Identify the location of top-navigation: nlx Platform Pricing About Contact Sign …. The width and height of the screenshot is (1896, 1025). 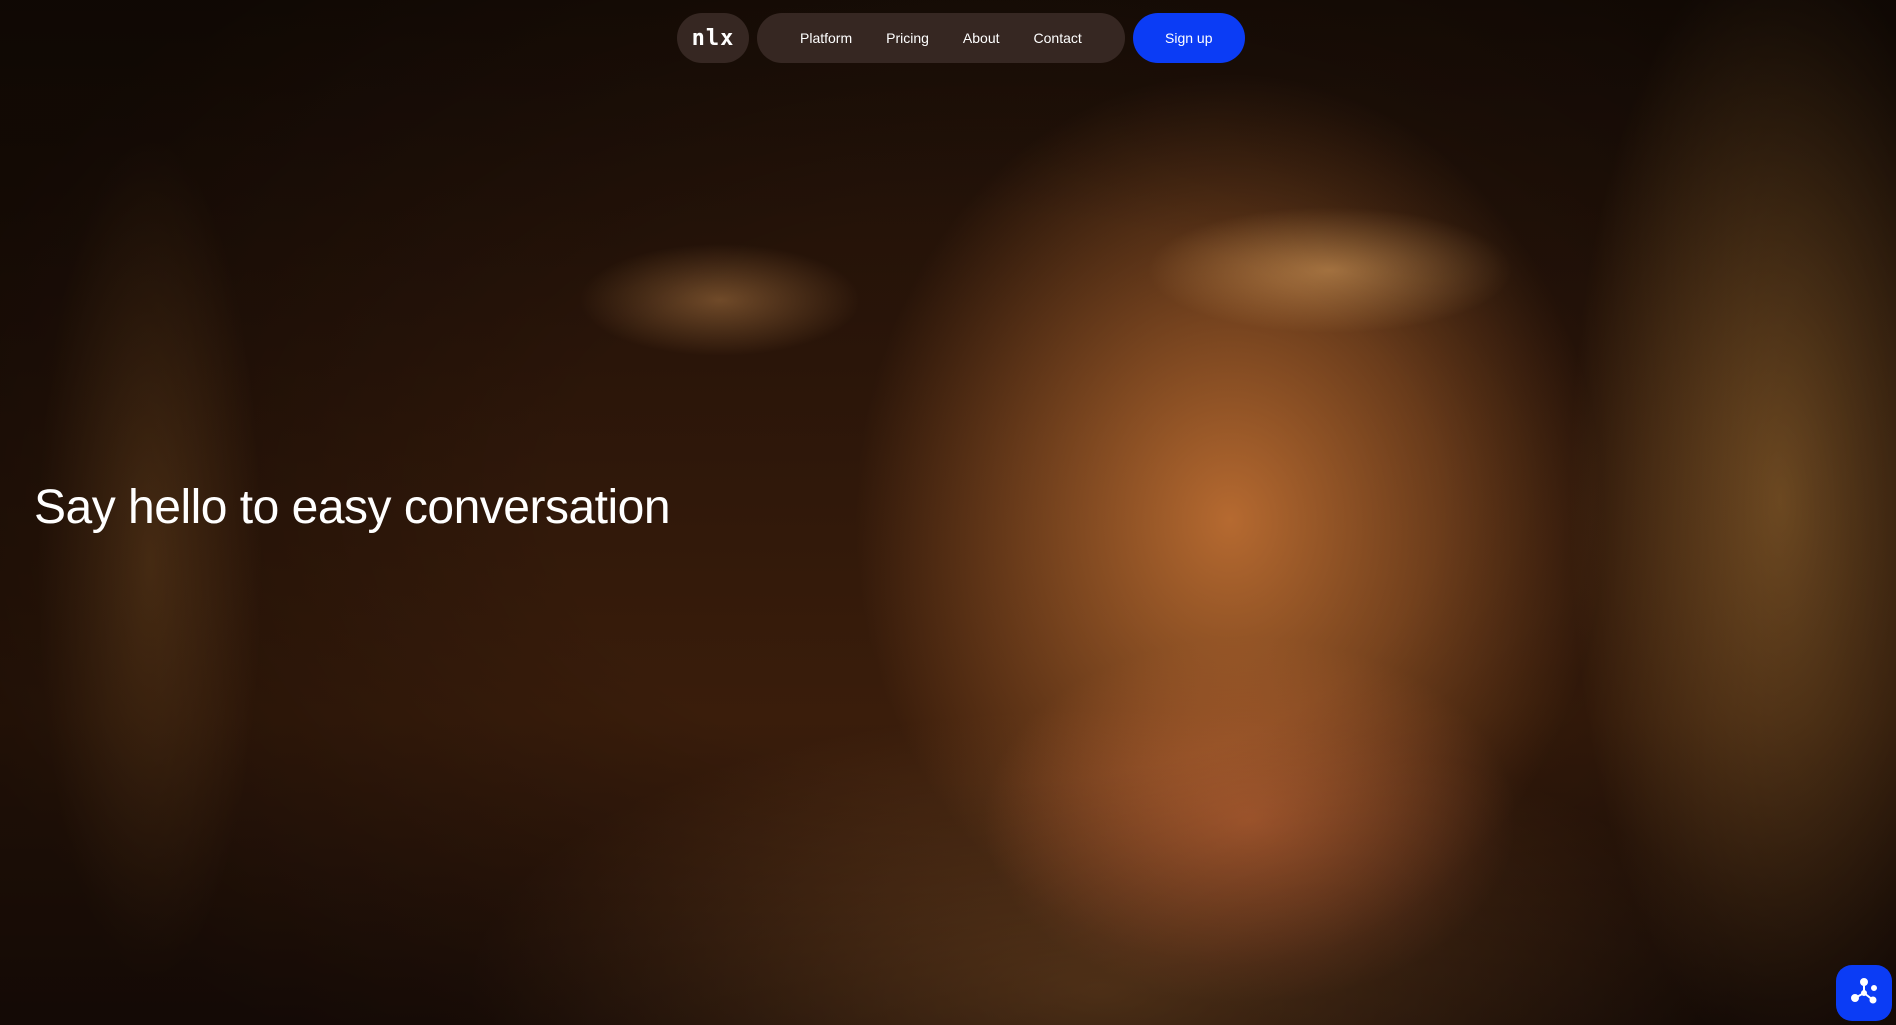
(961, 38).